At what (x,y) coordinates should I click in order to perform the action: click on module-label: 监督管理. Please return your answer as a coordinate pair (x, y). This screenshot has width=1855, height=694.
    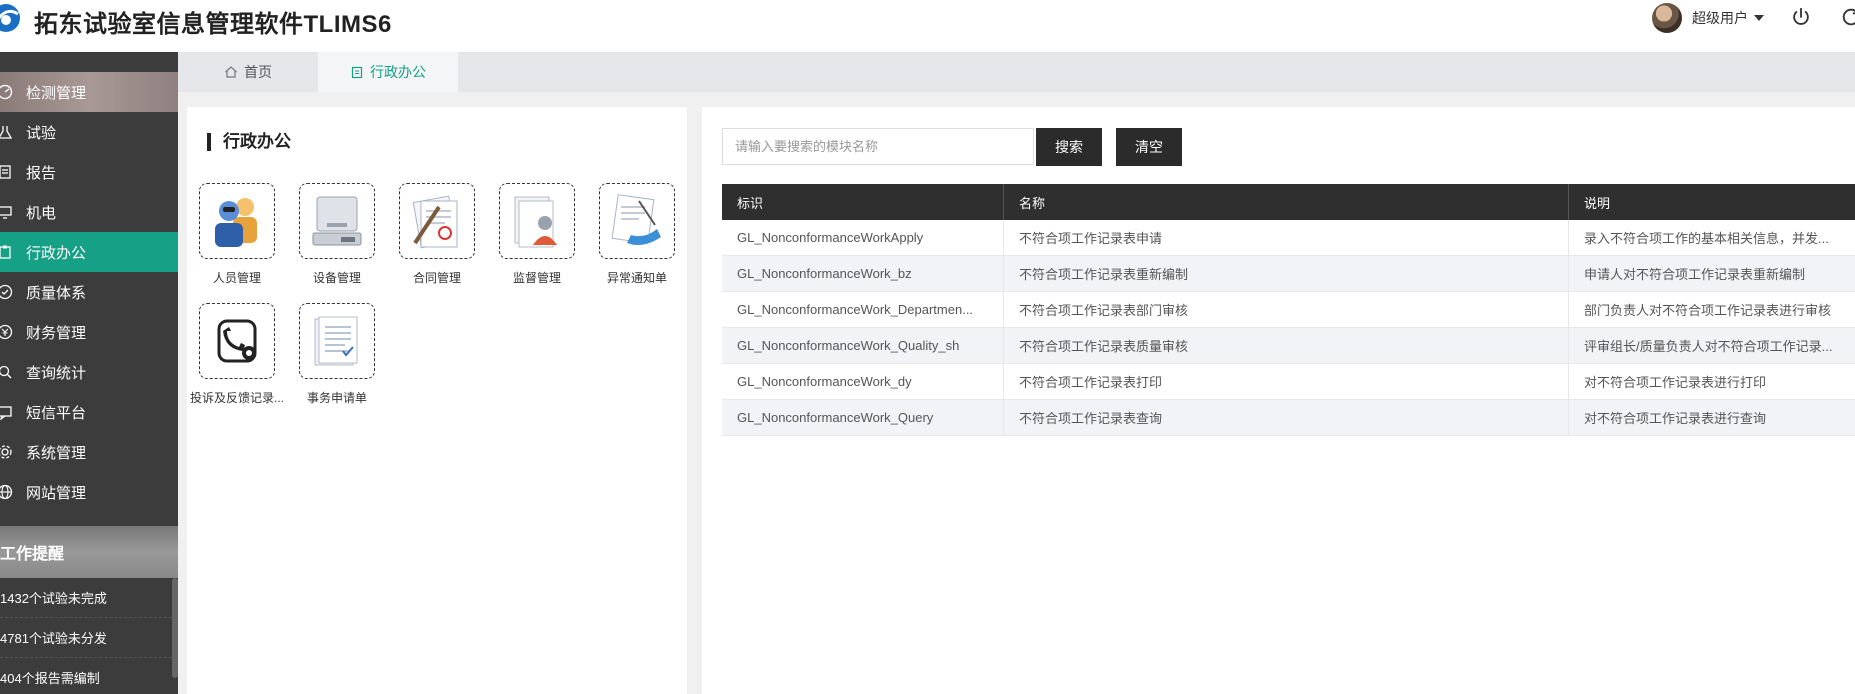
    Looking at the image, I should click on (536, 278).